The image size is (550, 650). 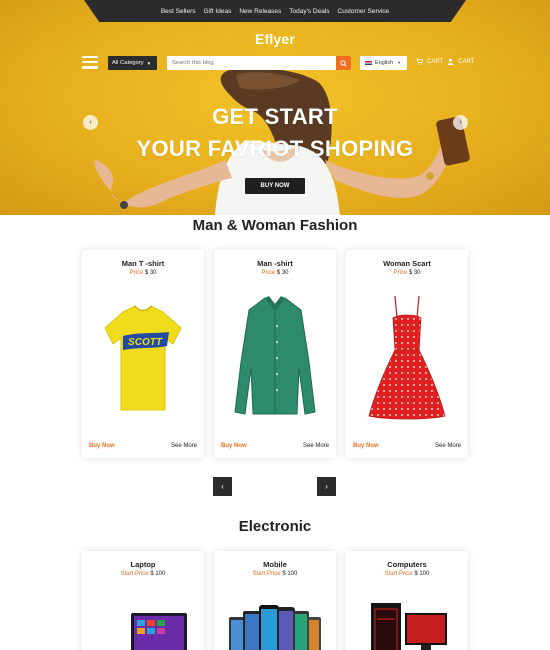 I want to click on search-icon, so click(x=343, y=63).